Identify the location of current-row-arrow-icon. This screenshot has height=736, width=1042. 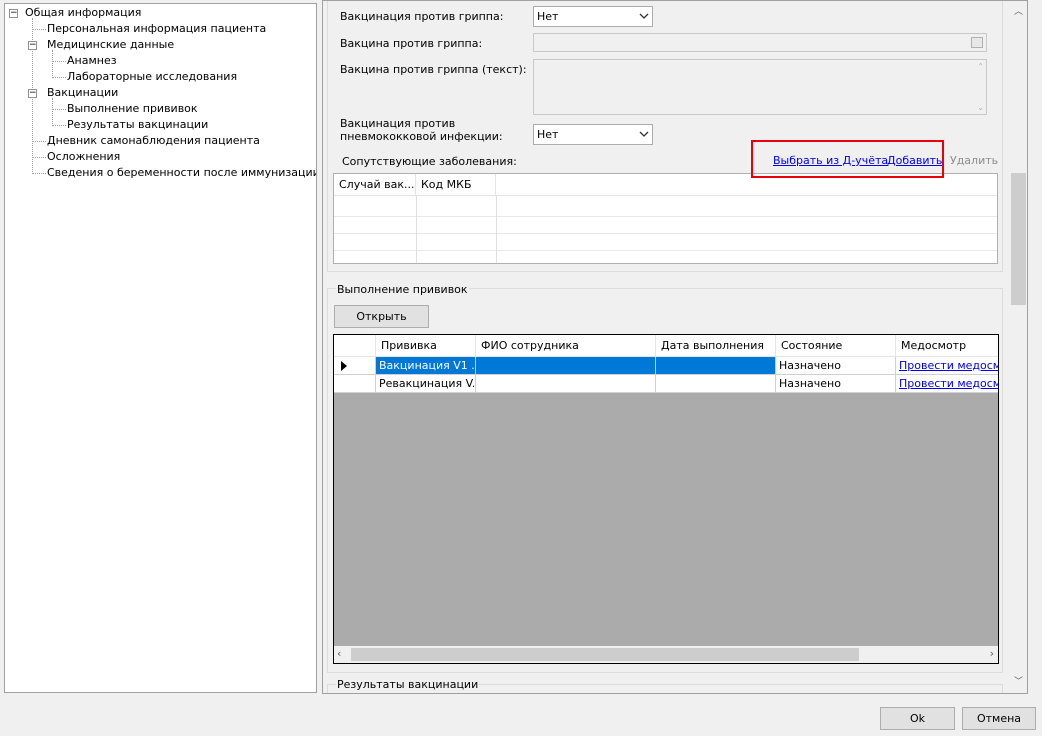
(344, 366).